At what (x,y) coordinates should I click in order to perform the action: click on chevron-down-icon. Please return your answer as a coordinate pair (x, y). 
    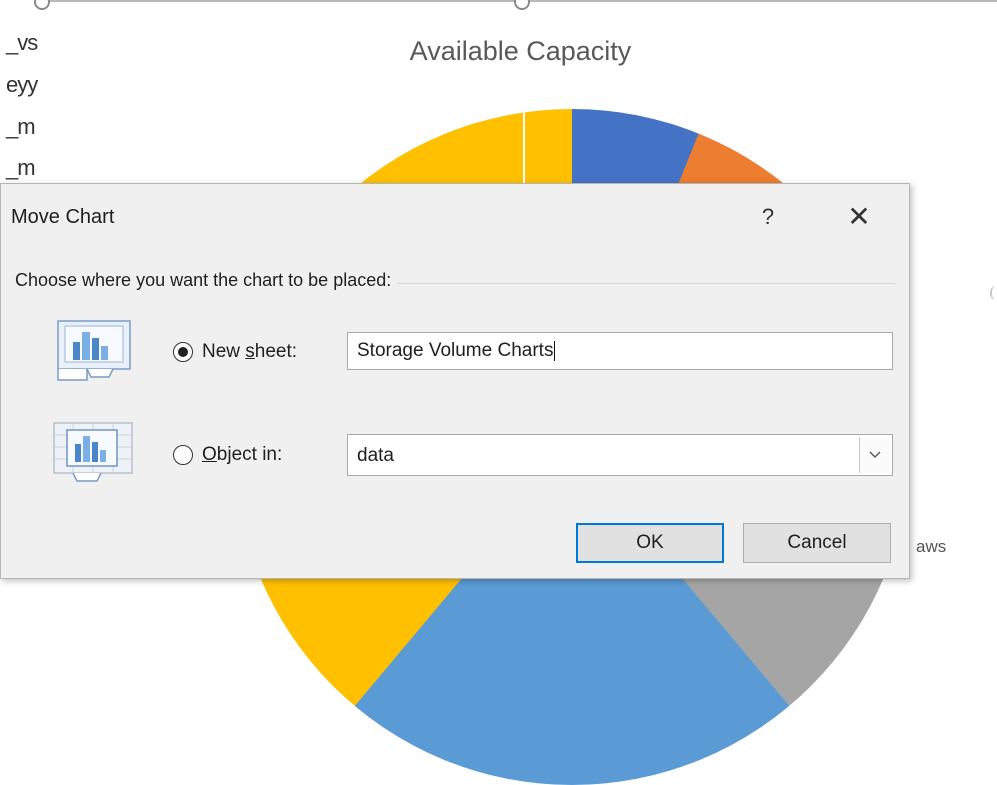
    Looking at the image, I should click on (875, 454).